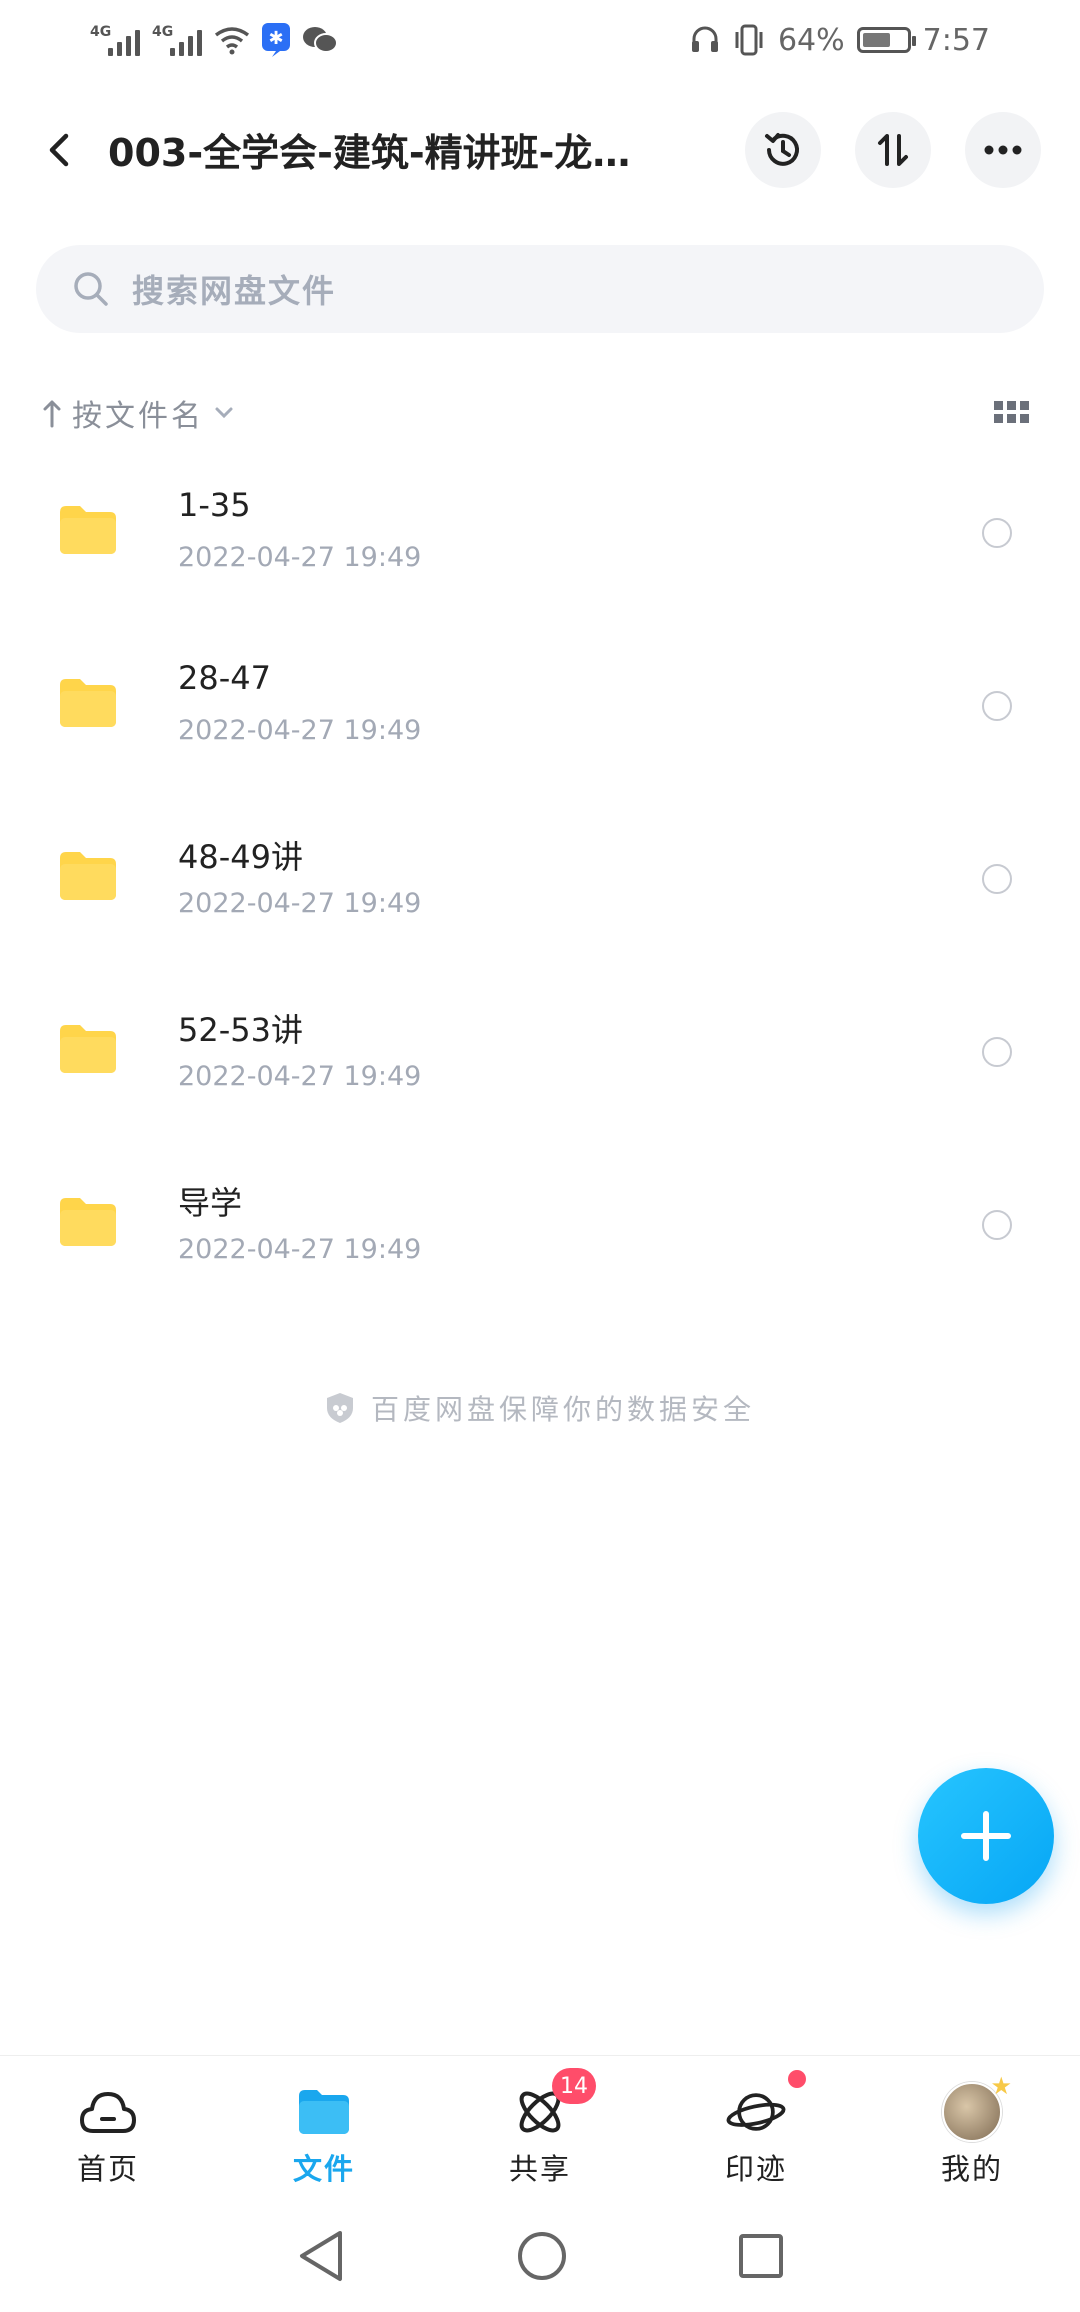  What do you see at coordinates (107, 2169) in the screenshot?
I see `tab-label: 首页` at bounding box center [107, 2169].